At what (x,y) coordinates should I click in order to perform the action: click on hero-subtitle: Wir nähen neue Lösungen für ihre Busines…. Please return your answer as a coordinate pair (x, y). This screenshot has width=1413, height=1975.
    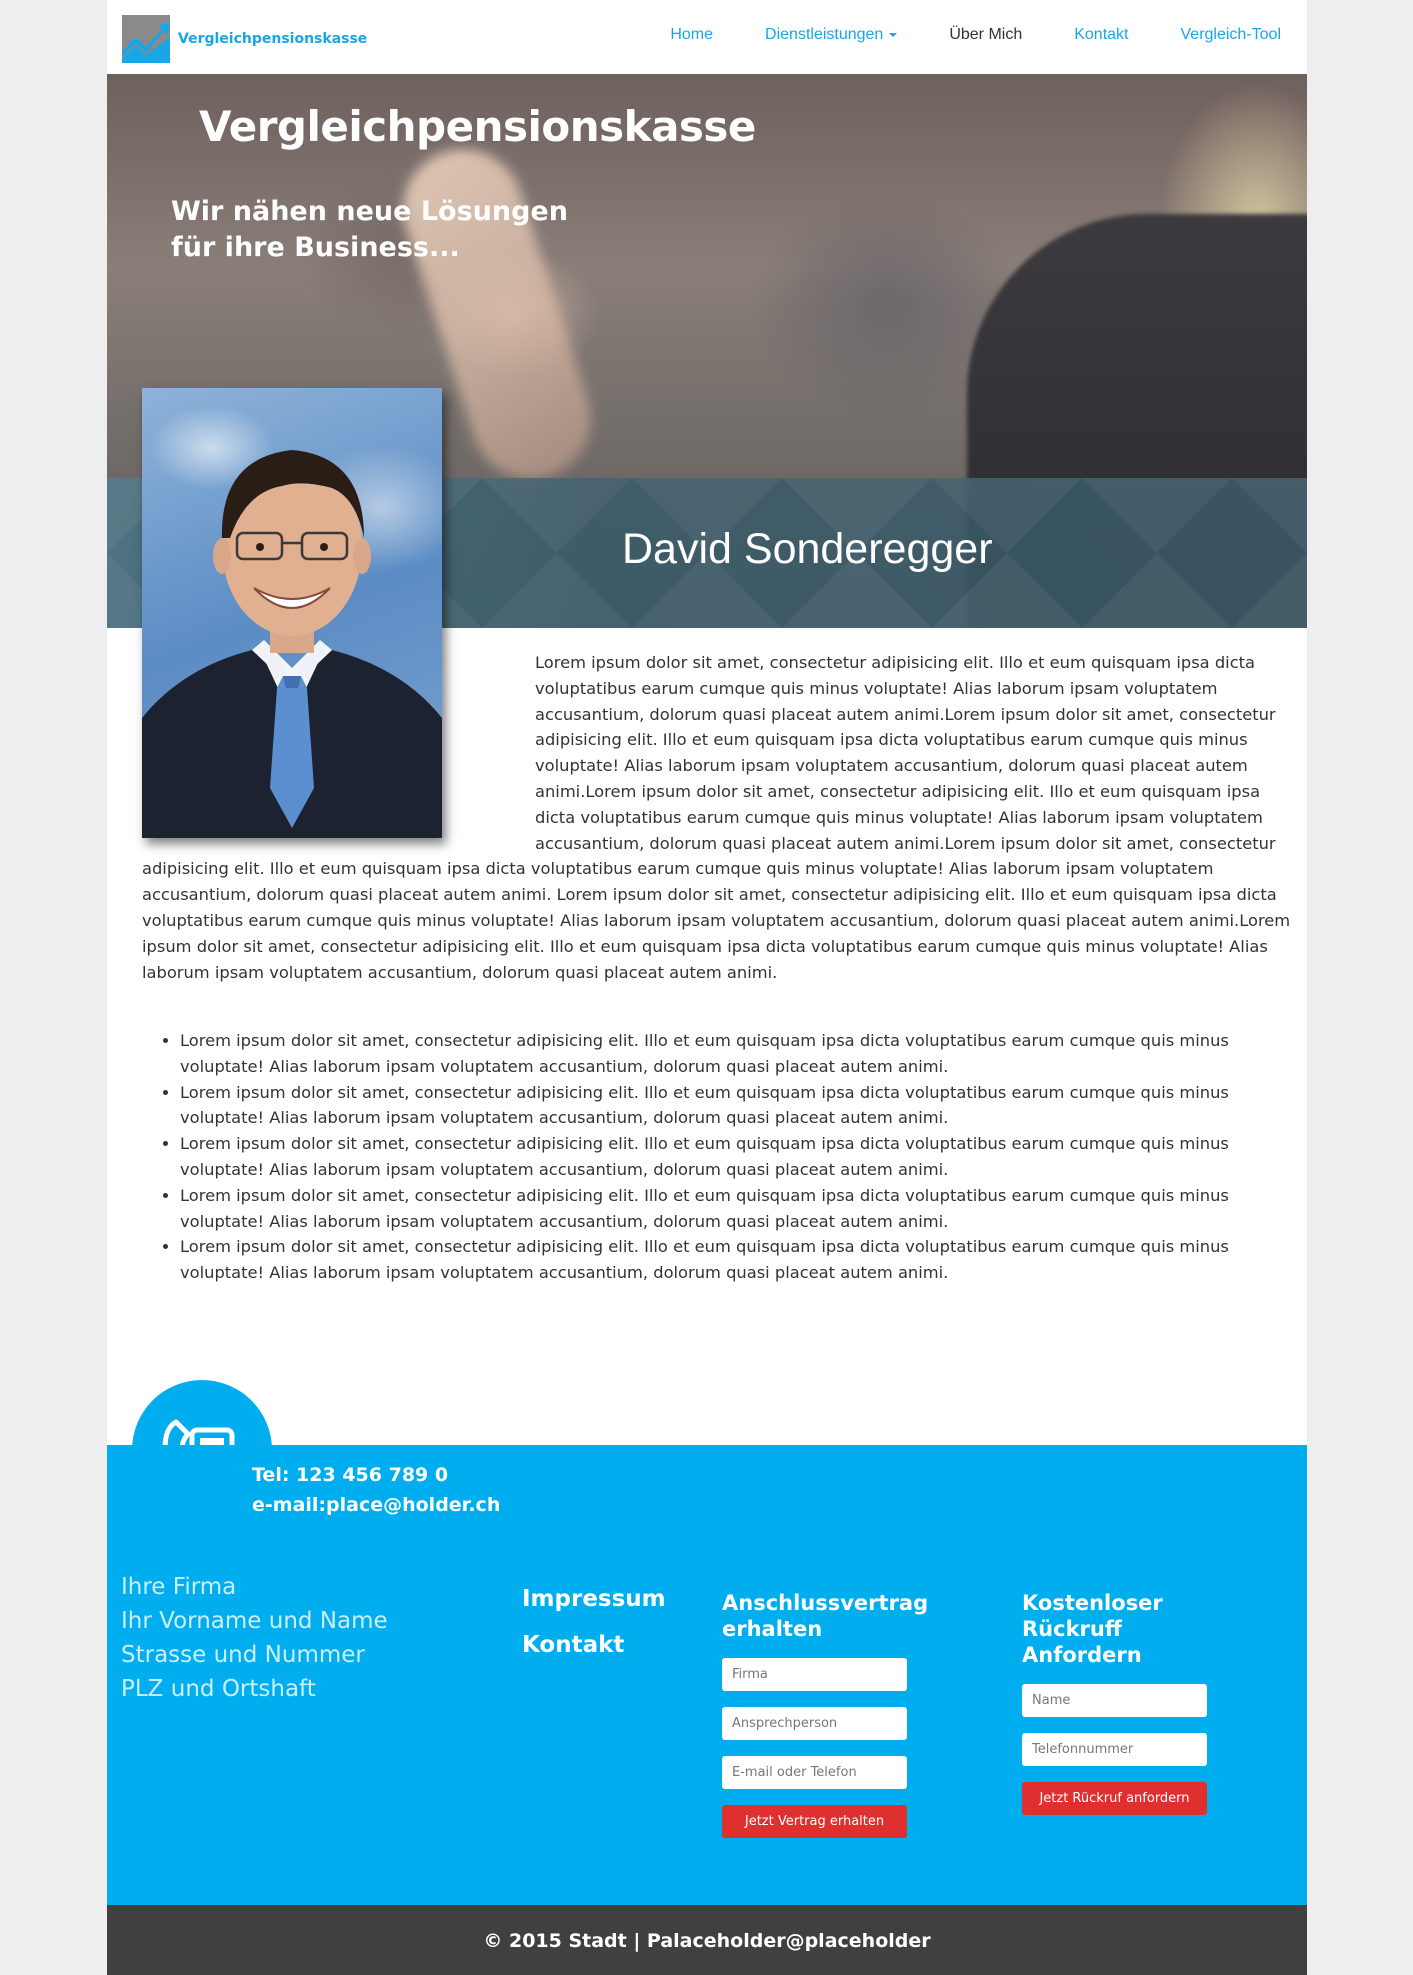
    Looking at the image, I should click on (369, 230).